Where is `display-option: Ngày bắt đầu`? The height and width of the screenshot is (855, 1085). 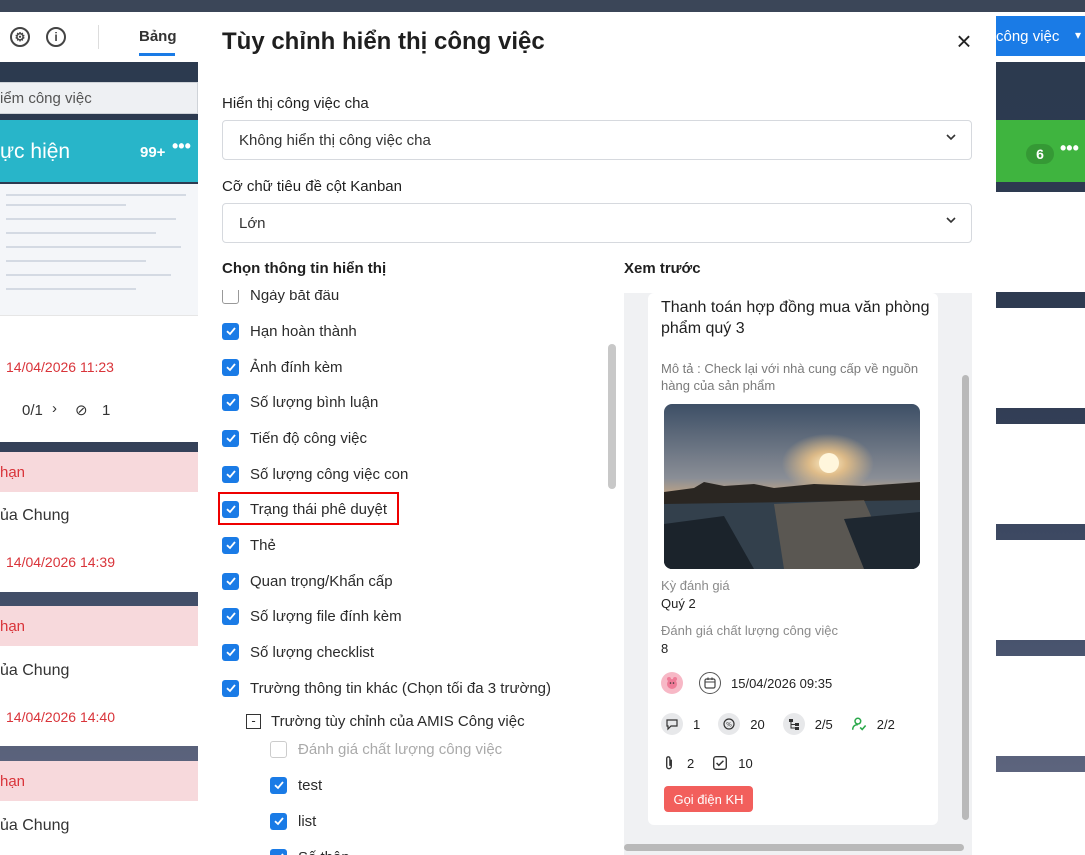
display-option: Ngày bắt đầu is located at coordinates (280, 298).